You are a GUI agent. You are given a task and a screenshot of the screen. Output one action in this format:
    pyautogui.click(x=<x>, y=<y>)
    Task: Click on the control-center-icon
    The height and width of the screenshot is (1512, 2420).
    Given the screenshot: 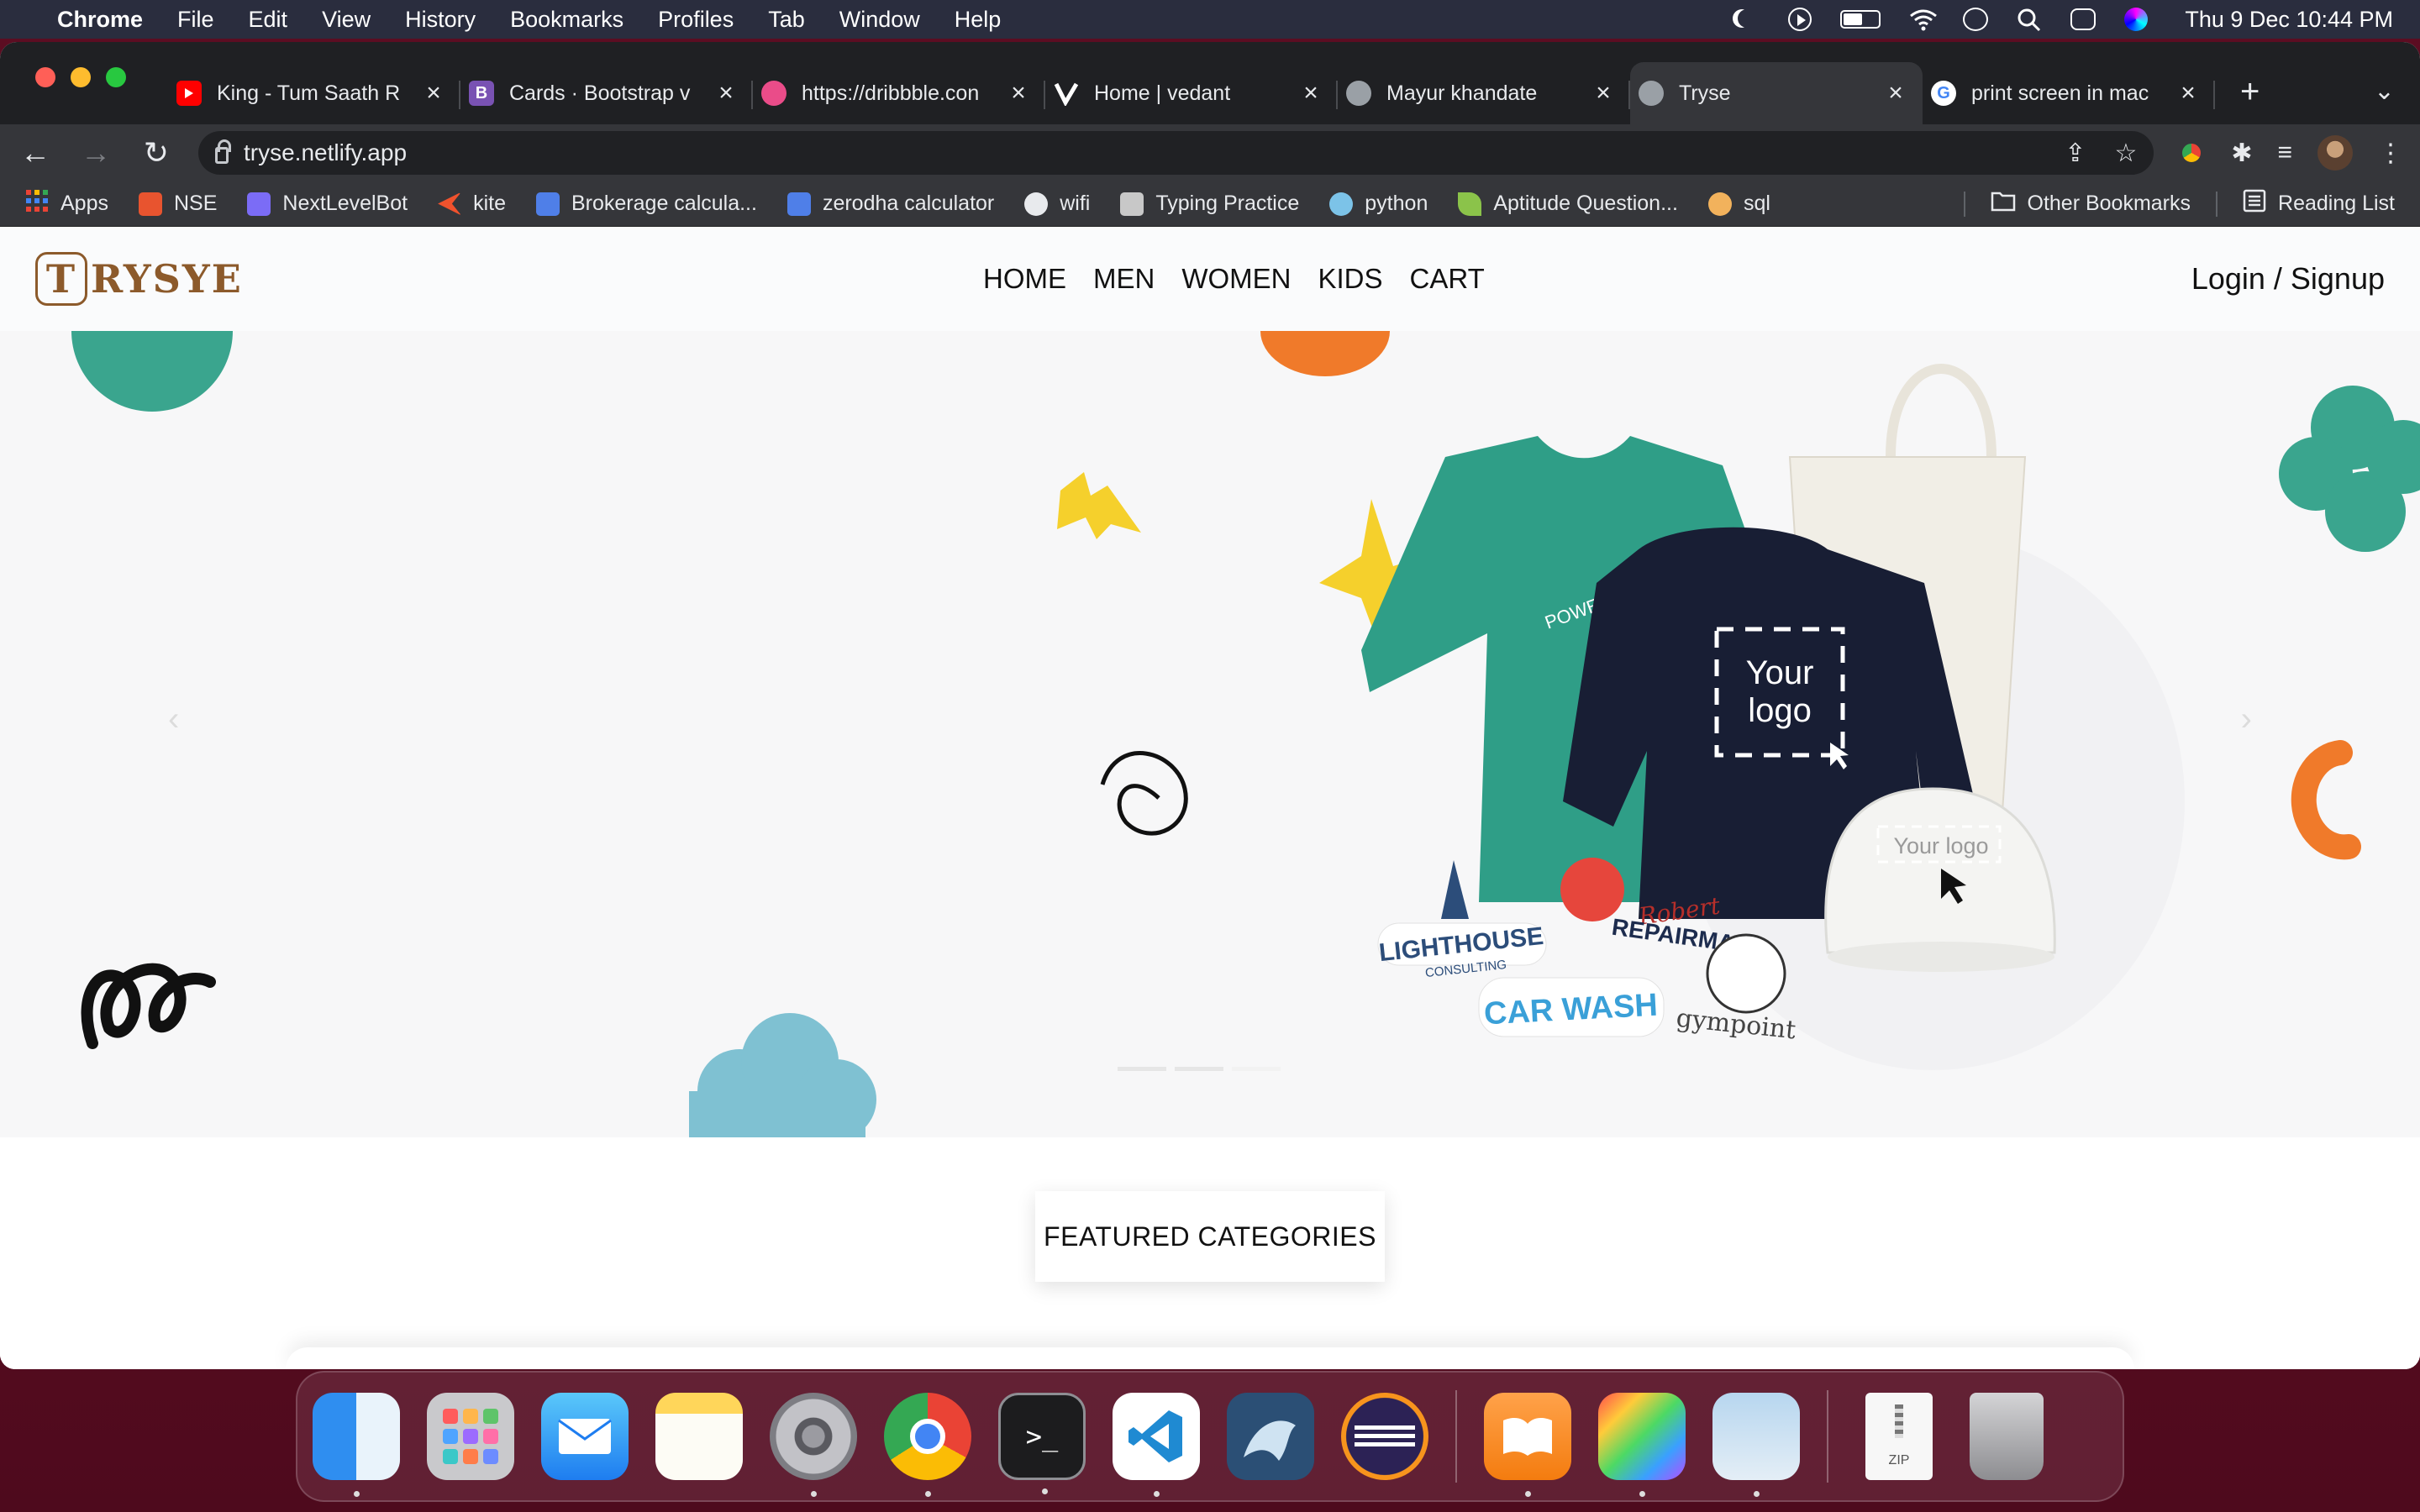 What is the action you would take?
    pyautogui.click(x=2083, y=19)
    